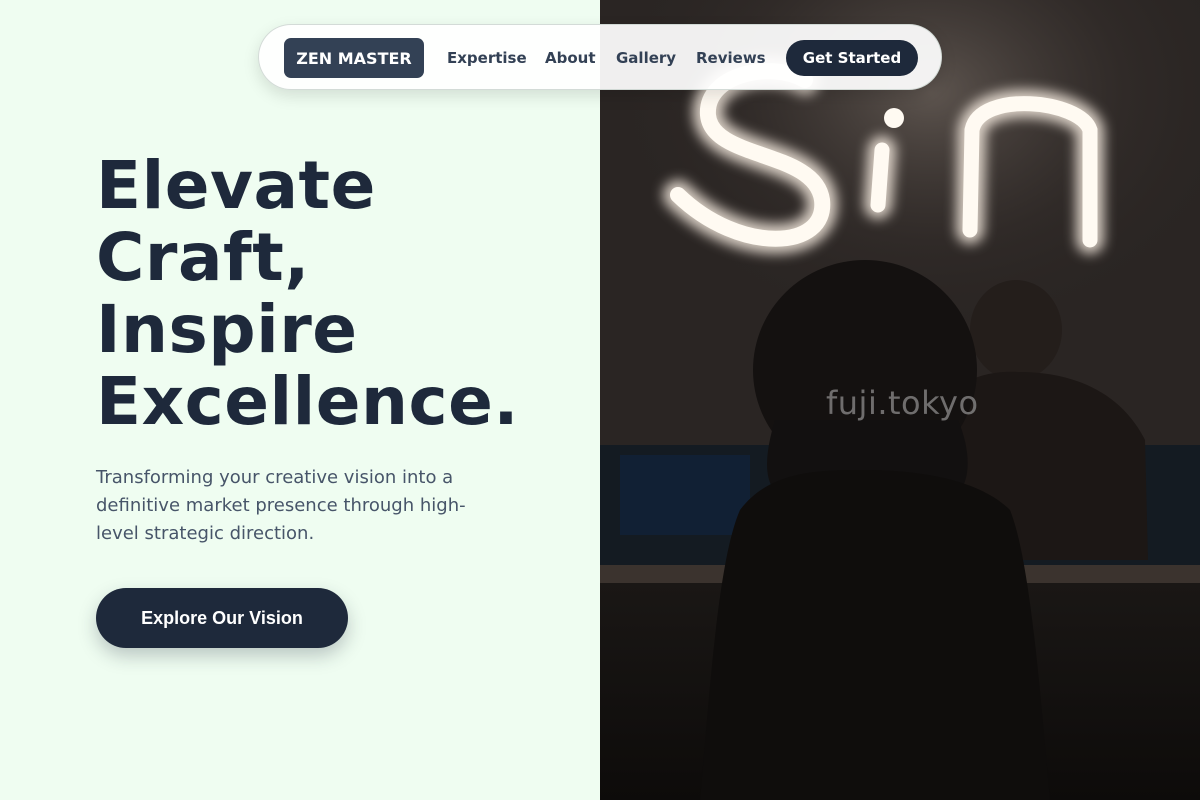 The width and height of the screenshot is (1200, 800). What do you see at coordinates (570, 58) in the screenshot?
I see `nav-link-about: About` at bounding box center [570, 58].